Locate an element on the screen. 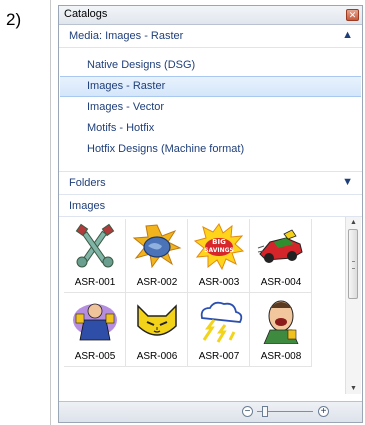 The image size is (365, 425). storm-cloud-lightning-icon is located at coordinates (221, 322).